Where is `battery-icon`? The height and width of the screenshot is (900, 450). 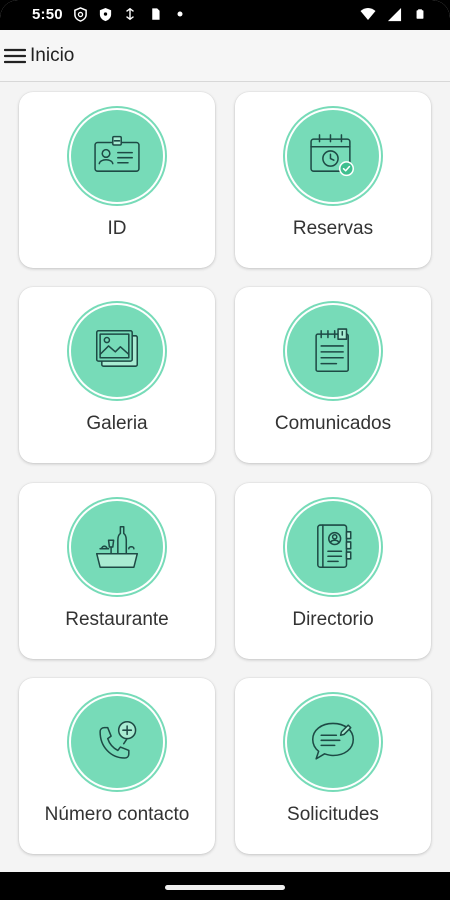
battery-icon is located at coordinates (420, 14).